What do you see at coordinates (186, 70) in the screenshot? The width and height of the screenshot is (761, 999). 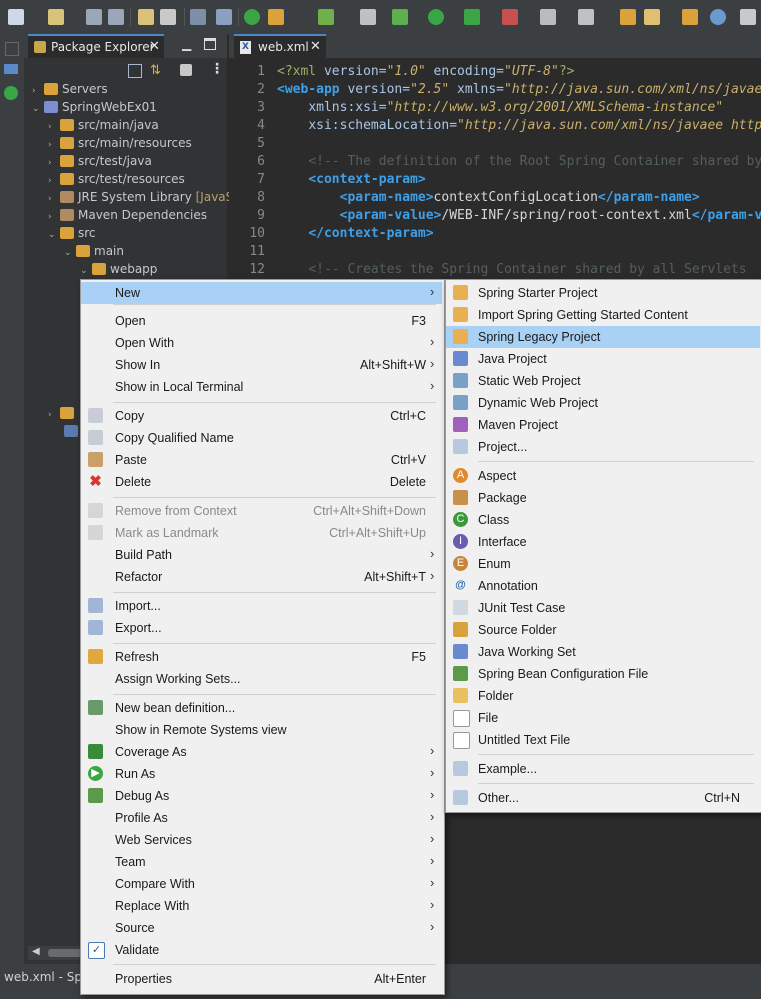 I see `filter-icon` at bounding box center [186, 70].